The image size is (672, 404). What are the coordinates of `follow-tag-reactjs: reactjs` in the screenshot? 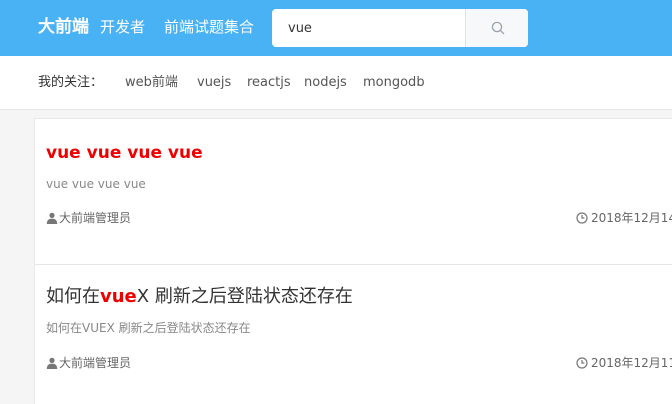 It's located at (269, 83).